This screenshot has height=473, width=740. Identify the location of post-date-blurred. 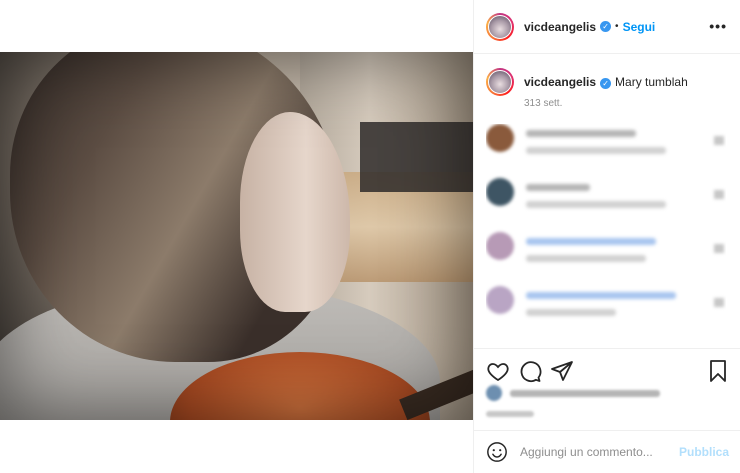
(510, 414).